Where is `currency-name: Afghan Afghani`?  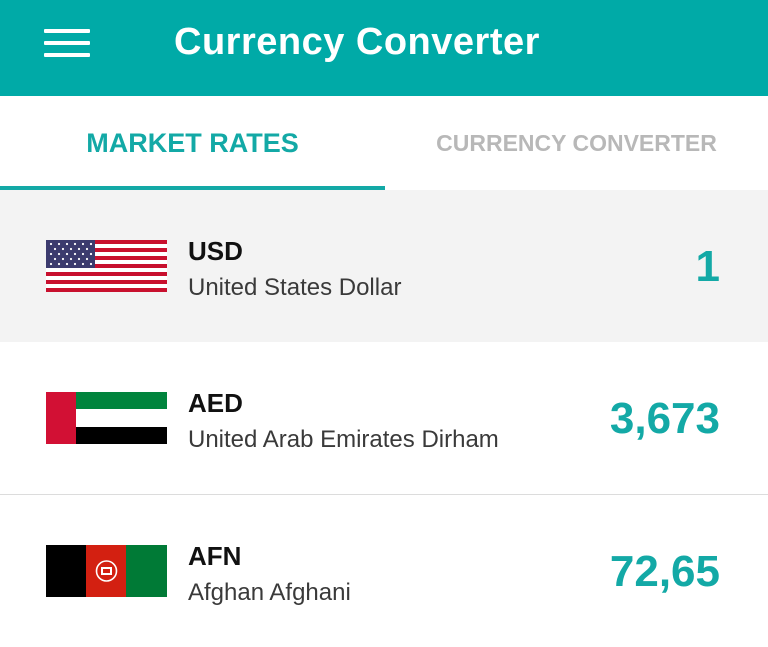 currency-name: Afghan Afghani is located at coordinates (269, 592).